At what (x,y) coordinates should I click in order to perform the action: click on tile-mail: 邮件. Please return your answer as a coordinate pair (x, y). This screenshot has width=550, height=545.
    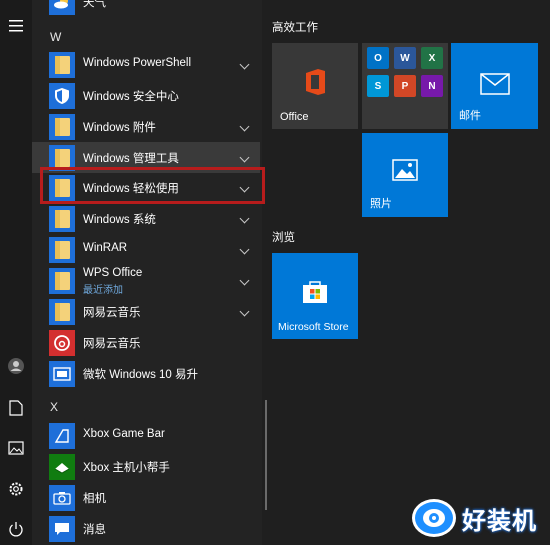
    Looking at the image, I should click on (494, 86).